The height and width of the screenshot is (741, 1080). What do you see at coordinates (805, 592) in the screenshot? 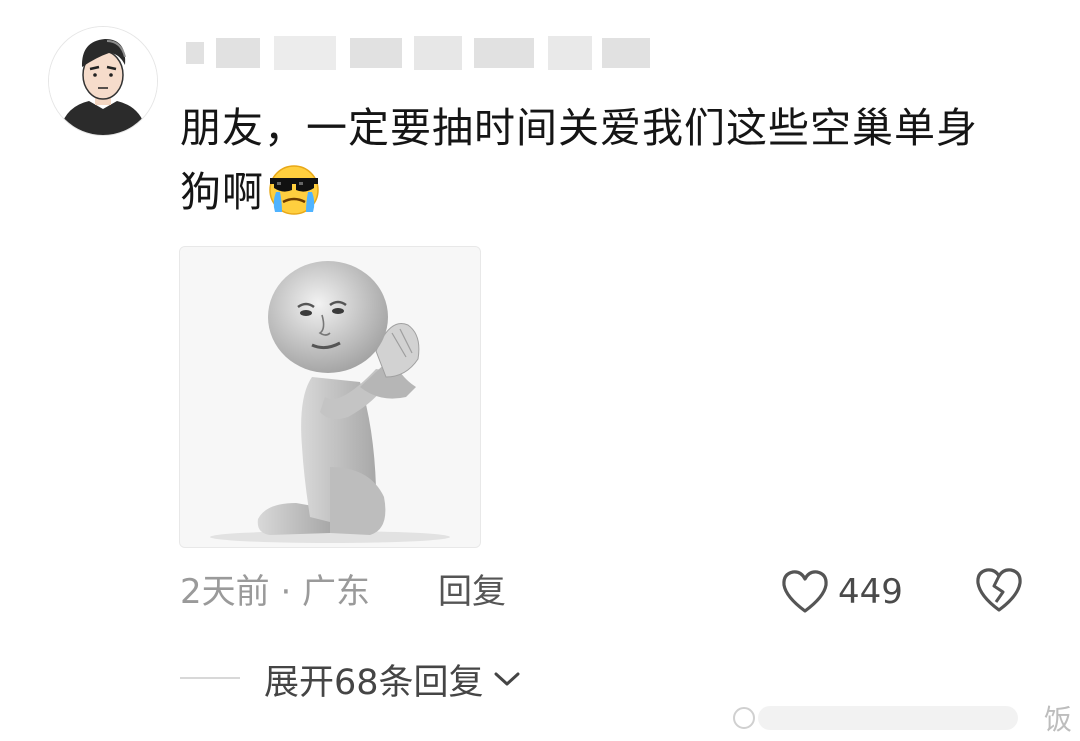
I see `heart-outline-icon` at bounding box center [805, 592].